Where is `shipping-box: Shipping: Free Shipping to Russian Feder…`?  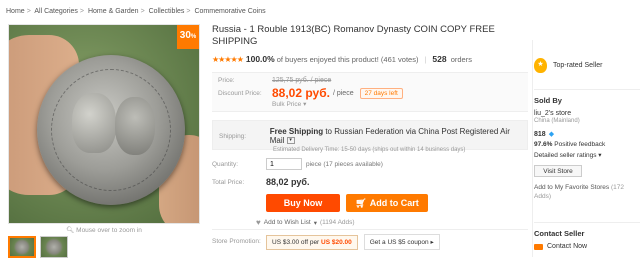 shipping-box: Shipping: Free Shipping to Russian Feder… is located at coordinates (370, 136).